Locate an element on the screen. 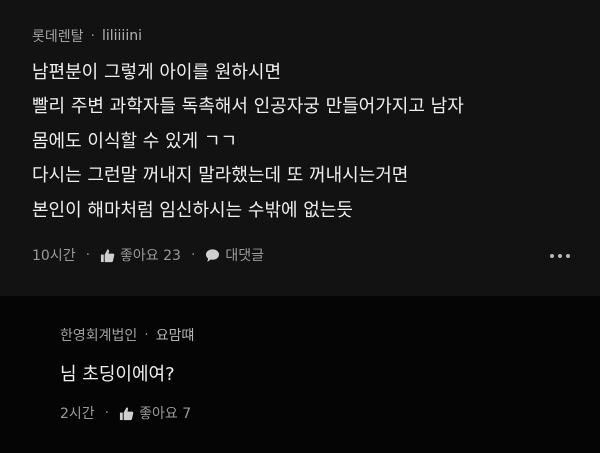 Image resolution: width=600 pixels, height=453 pixels. reply-author-name: 한영회계법인 is located at coordinates (98, 335).